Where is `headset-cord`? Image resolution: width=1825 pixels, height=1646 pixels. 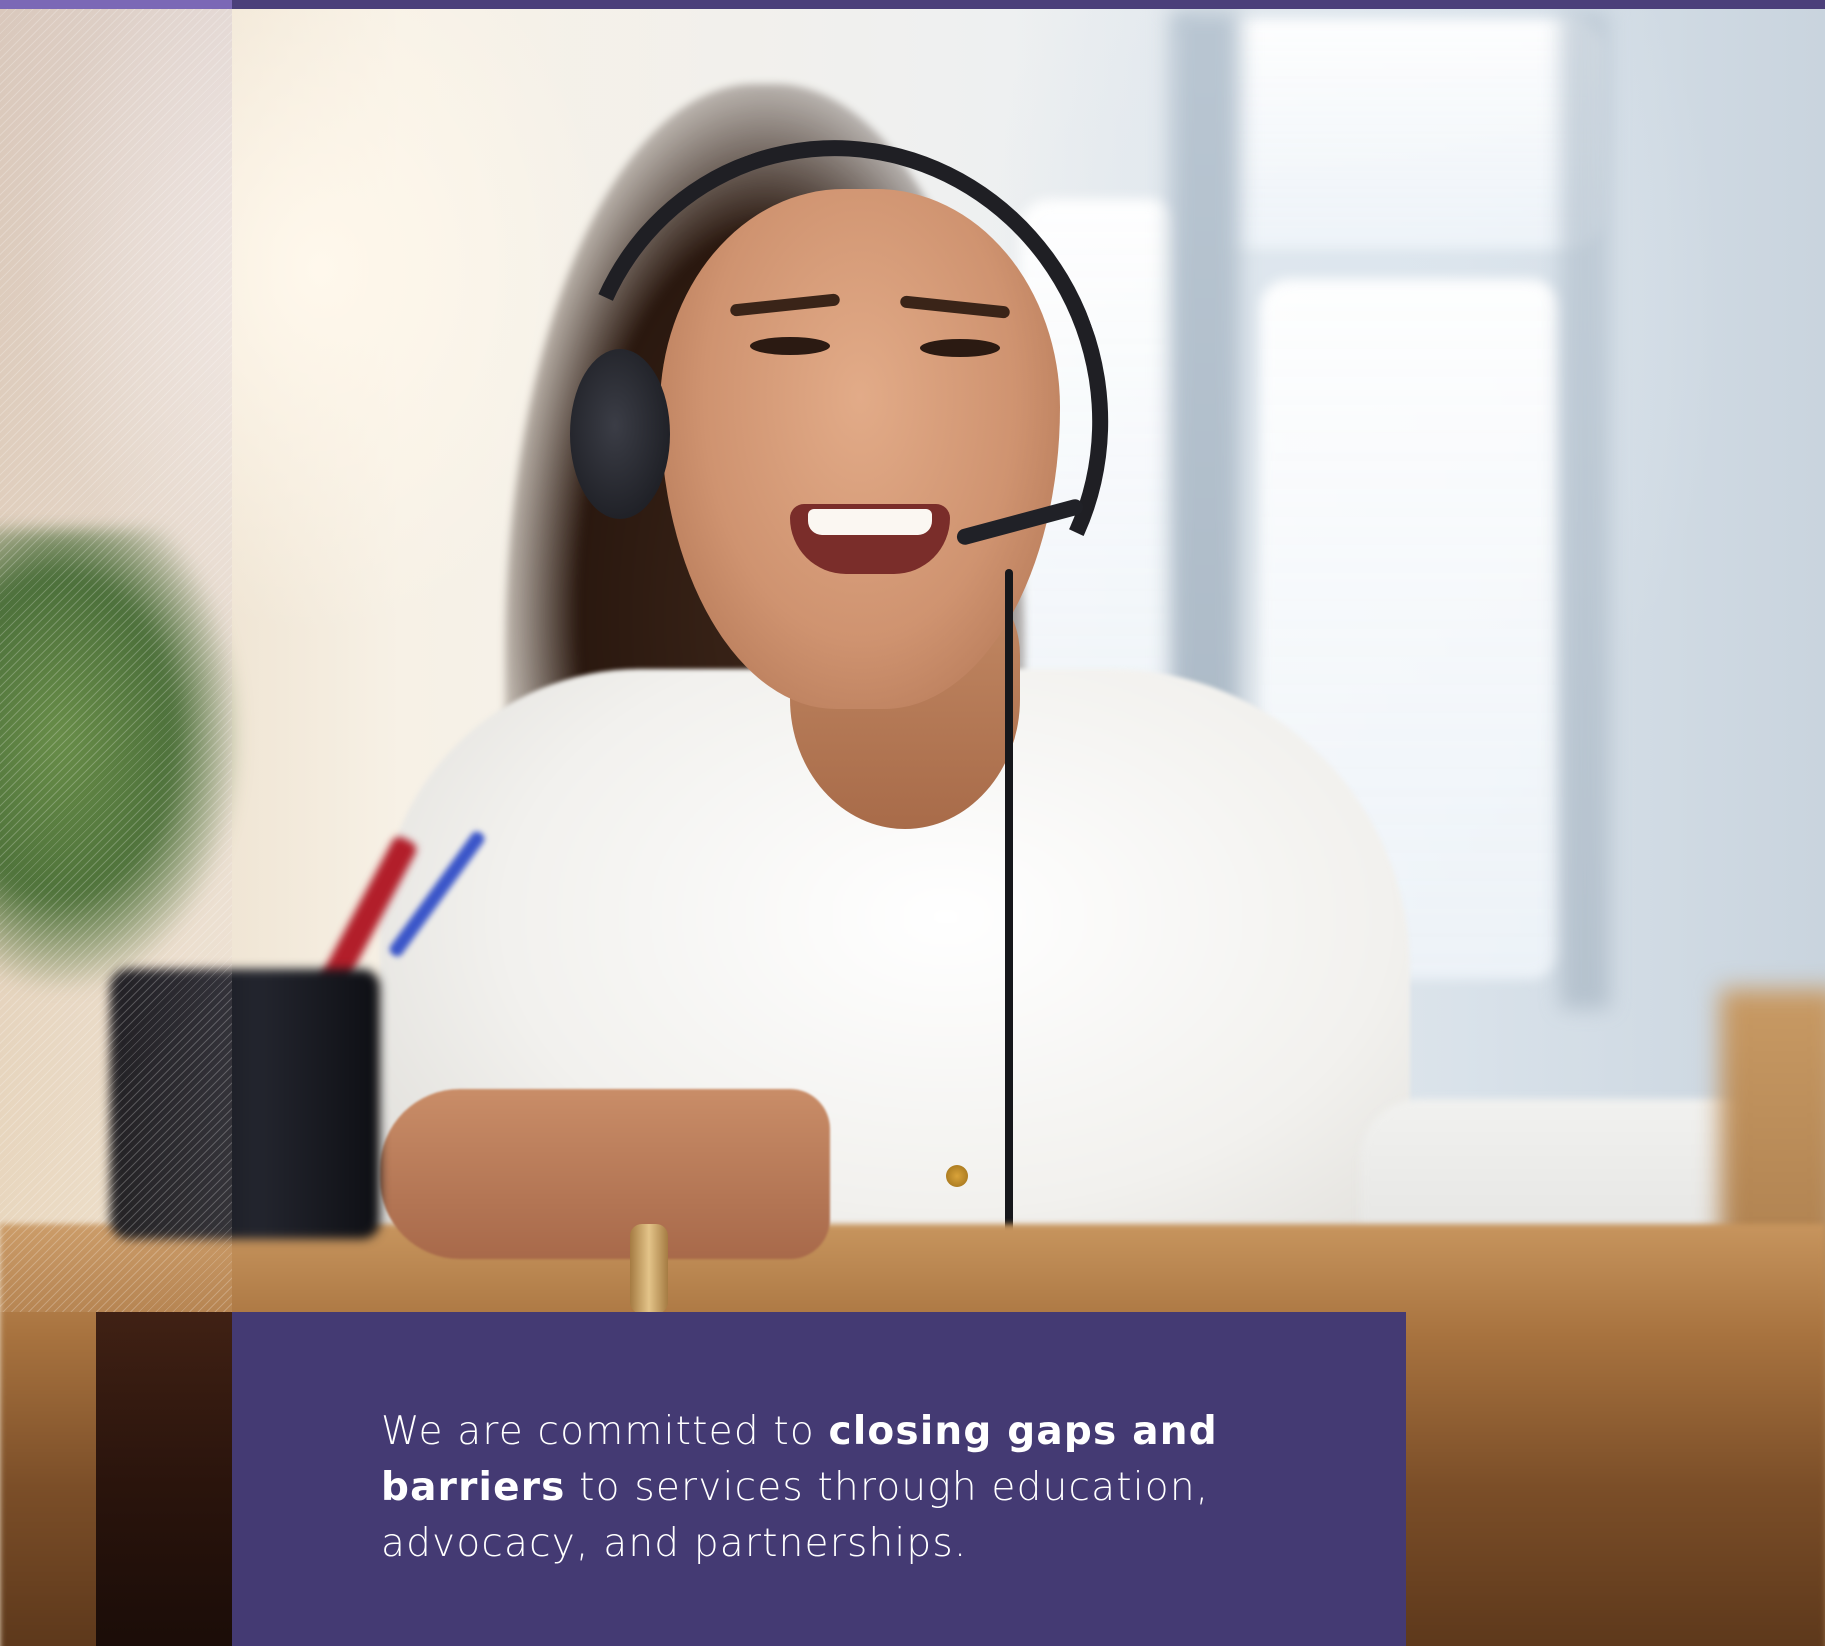 headset-cord is located at coordinates (1009, 919).